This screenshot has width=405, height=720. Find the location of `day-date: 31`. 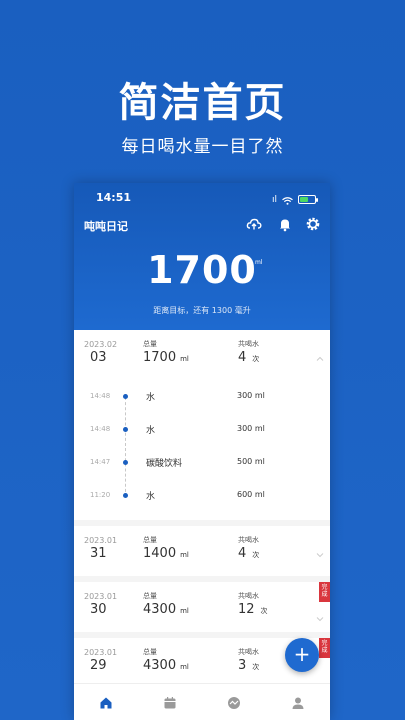

day-date: 31 is located at coordinates (98, 553).